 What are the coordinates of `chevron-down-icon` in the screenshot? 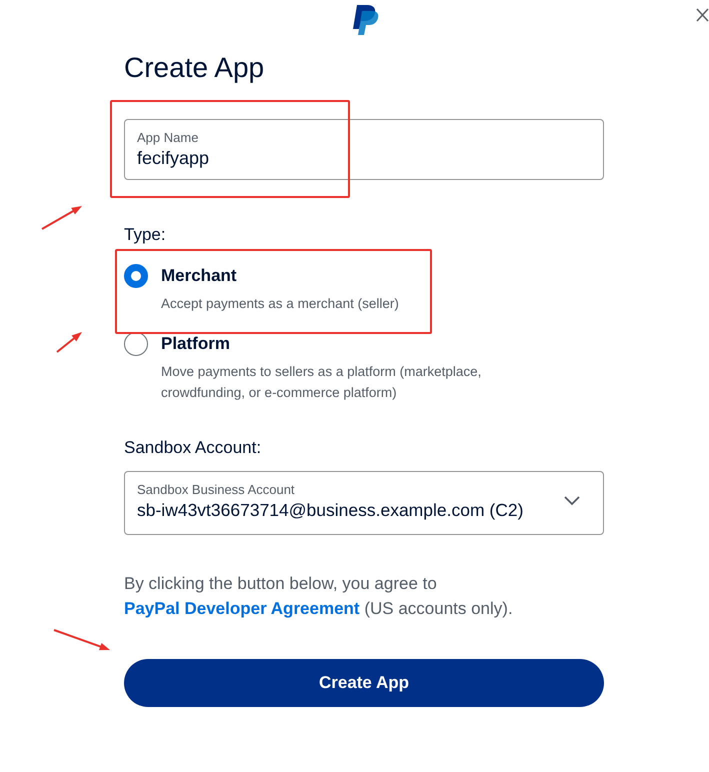 It's located at (572, 501).